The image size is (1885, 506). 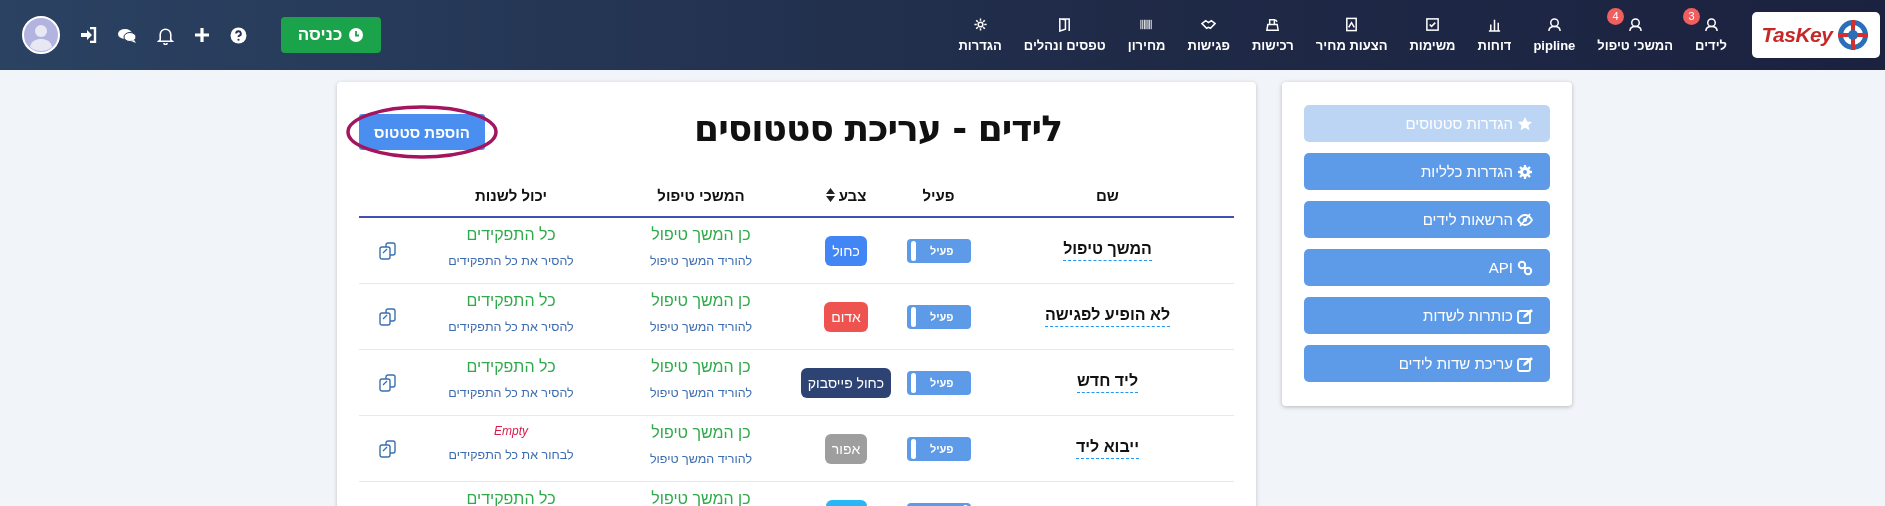 What do you see at coordinates (1853, 35) in the screenshot?
I see `logo-emblem-icon` at bounding box center [1853, 35].